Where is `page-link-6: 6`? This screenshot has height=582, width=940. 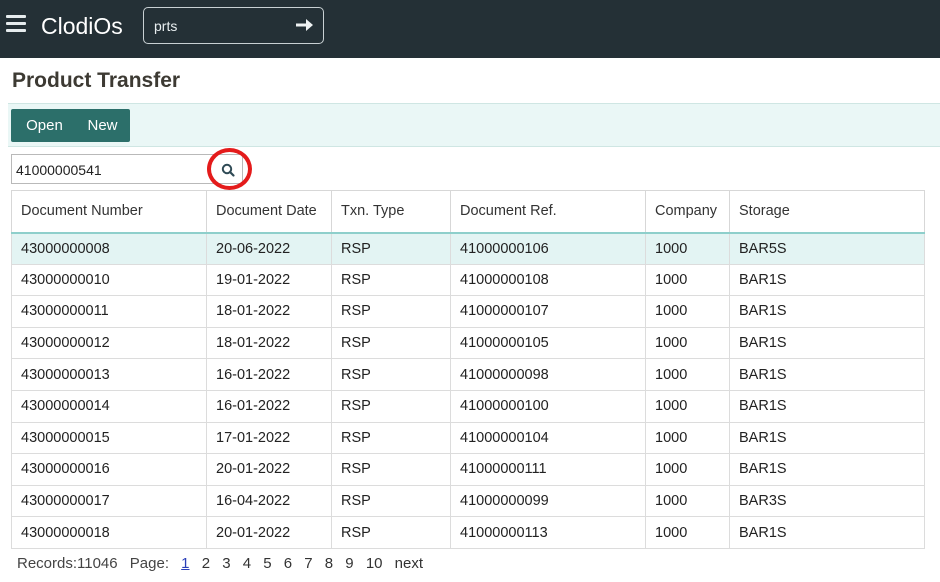 page-link-6: 6 is located at coordinates (288, 563).